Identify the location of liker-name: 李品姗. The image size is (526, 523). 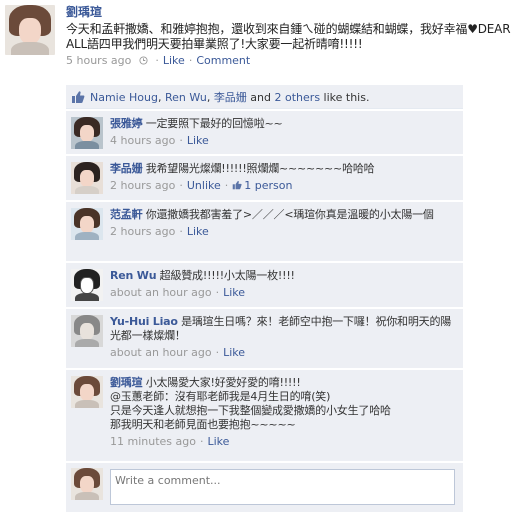
(230, 97).